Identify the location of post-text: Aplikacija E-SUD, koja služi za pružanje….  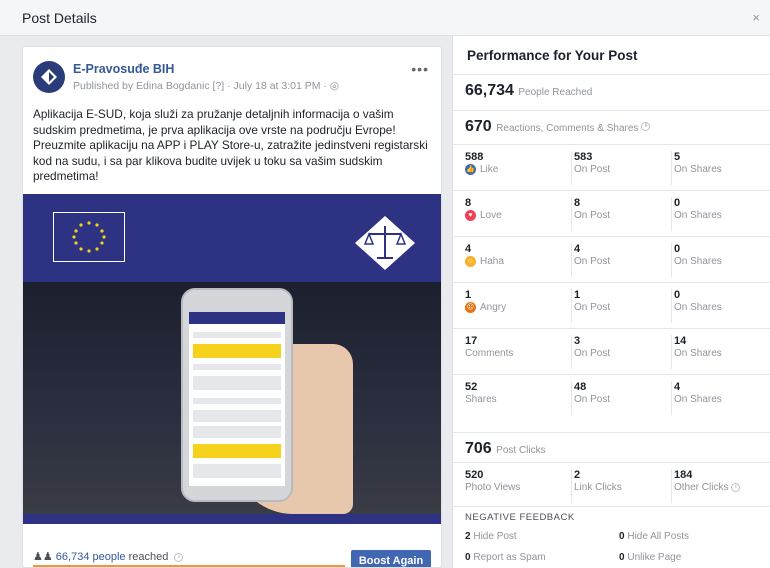
(230, 145).